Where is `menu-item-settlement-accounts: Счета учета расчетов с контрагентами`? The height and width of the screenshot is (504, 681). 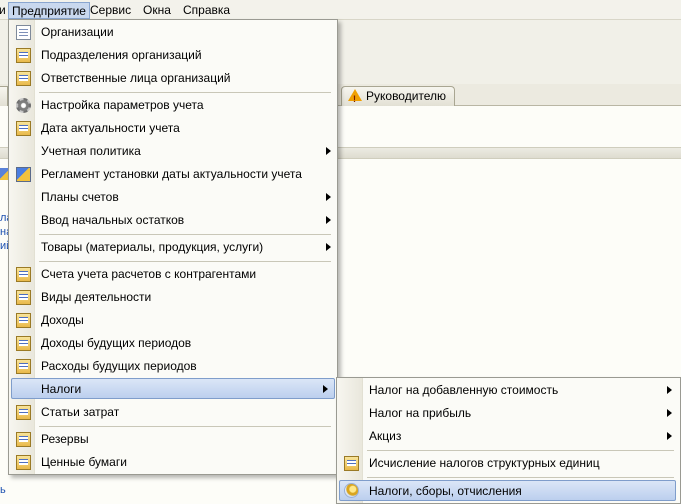
menu-item-settlement-accounts: Счета учета расчетов с контрагентами is located at coordinates (174, 274).